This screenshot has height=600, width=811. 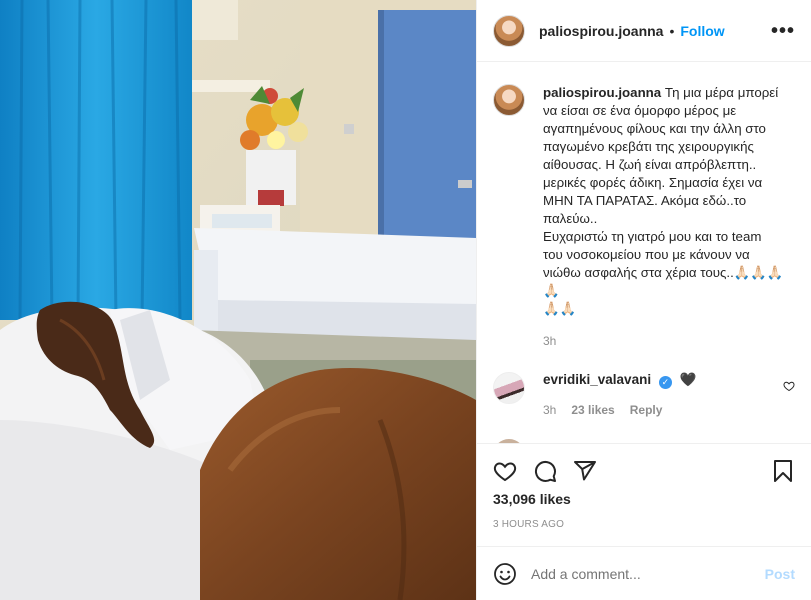 What do you see at coordinates (650, 164) in the screenshot?
I see `caption-line: αίθουσας. Η ζωή είναι απρόβλεπτη..` at bounding box center [650, 164].